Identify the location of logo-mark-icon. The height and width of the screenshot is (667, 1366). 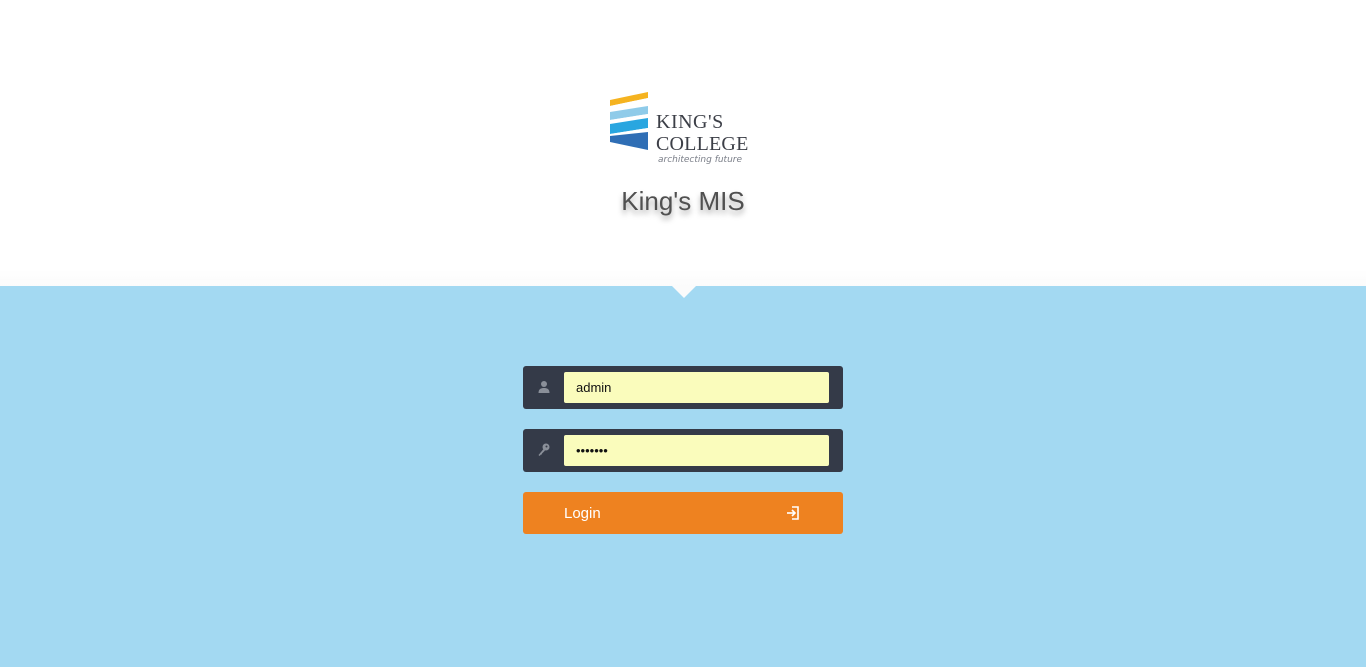
(629, 121).